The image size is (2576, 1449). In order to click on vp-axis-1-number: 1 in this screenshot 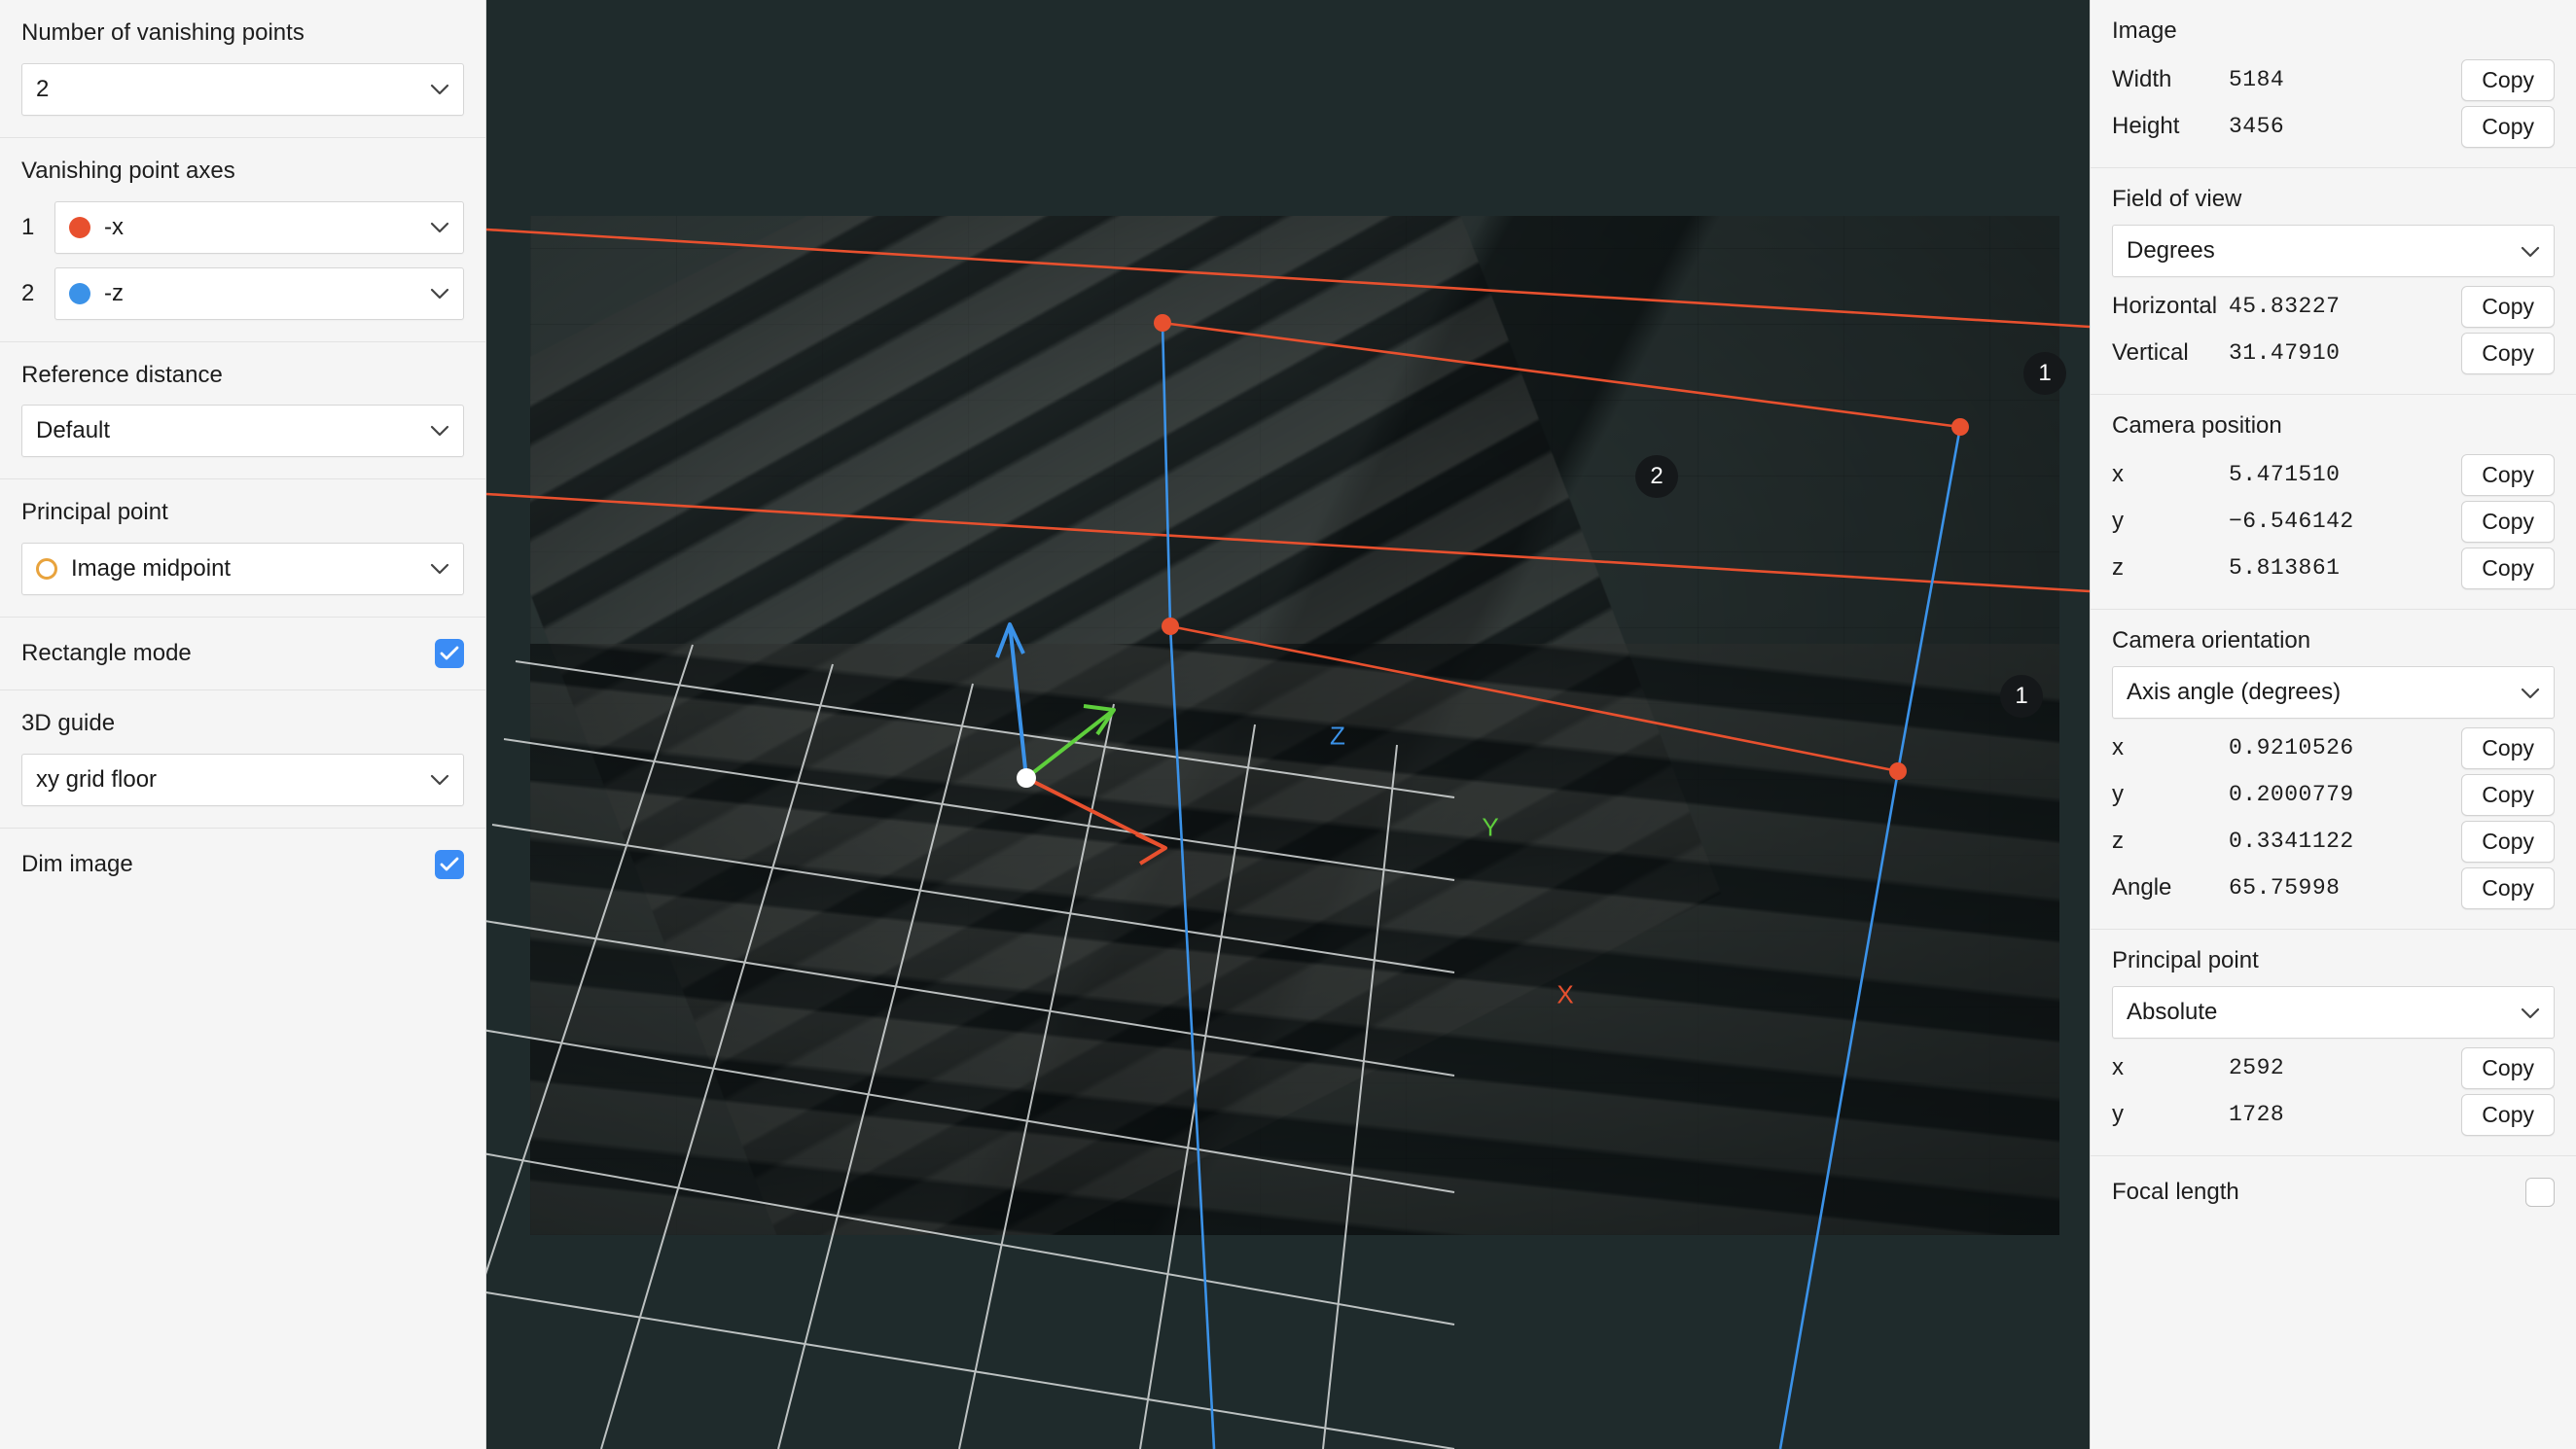, I will do `click(28, 226)`.